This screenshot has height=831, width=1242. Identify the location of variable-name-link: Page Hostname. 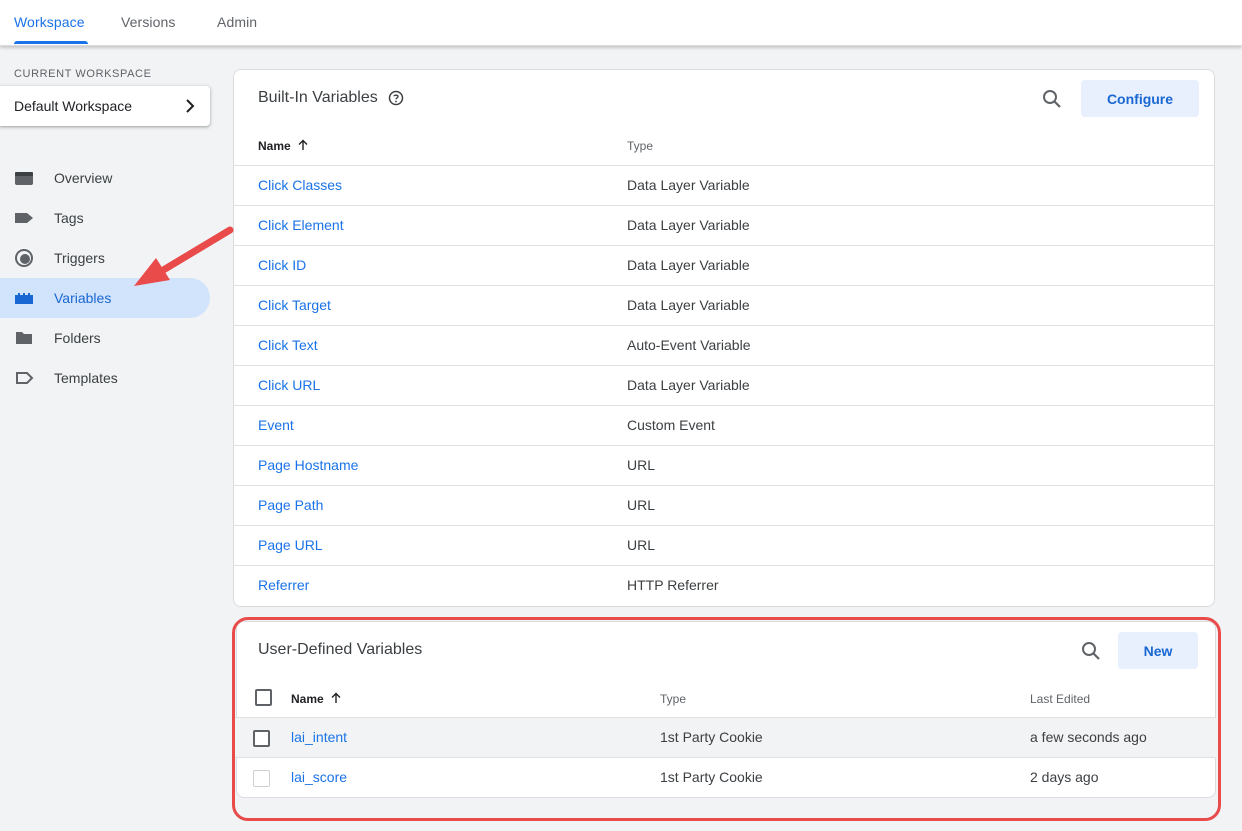
(308, 465).